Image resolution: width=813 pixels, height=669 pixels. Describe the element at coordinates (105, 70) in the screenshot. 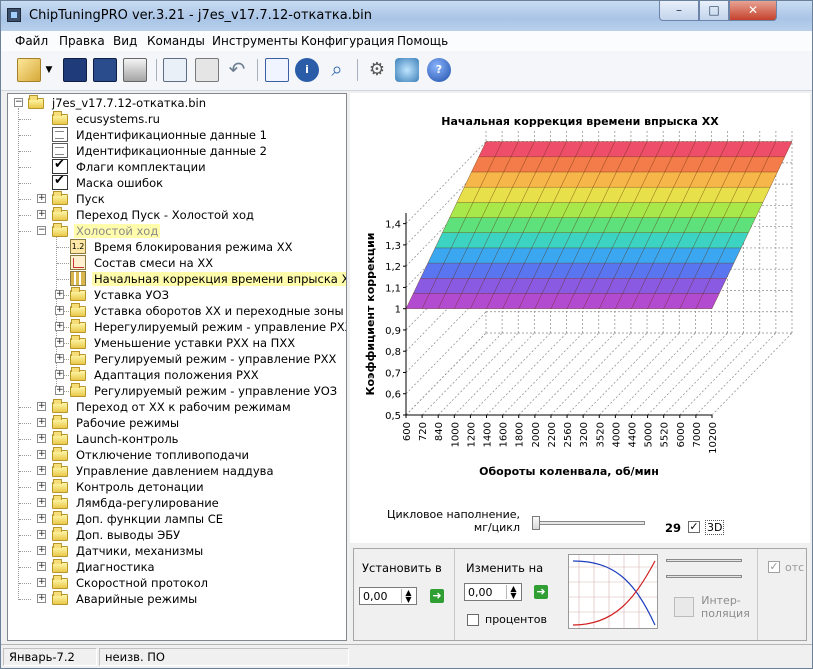

I see `save-as-icon` at that location.